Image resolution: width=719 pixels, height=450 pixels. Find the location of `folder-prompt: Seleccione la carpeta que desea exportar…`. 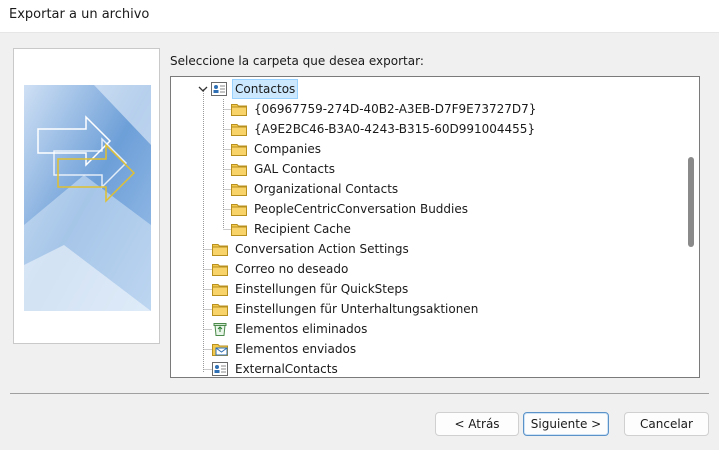

folder-prompt: Seleccione la carpeta que desea exportar… is located at coordinates (297, 61).